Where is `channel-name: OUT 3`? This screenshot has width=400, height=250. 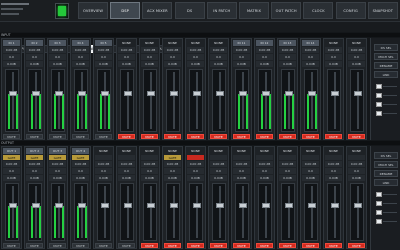 channel-name: OUT 3 is located at coordinates (57, 151).